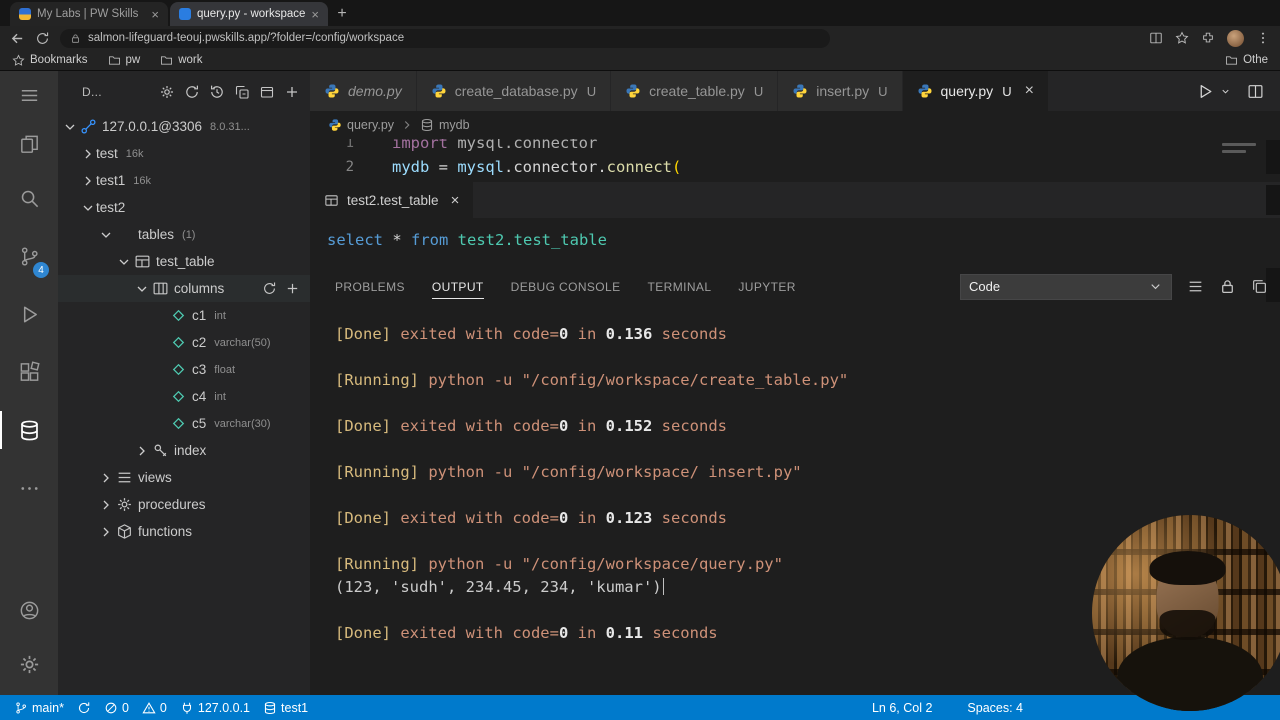  What do you see at coordinates (181, 60) in the screenshot?
I see `bookmark-item: work` at bounding box center [181, 60].